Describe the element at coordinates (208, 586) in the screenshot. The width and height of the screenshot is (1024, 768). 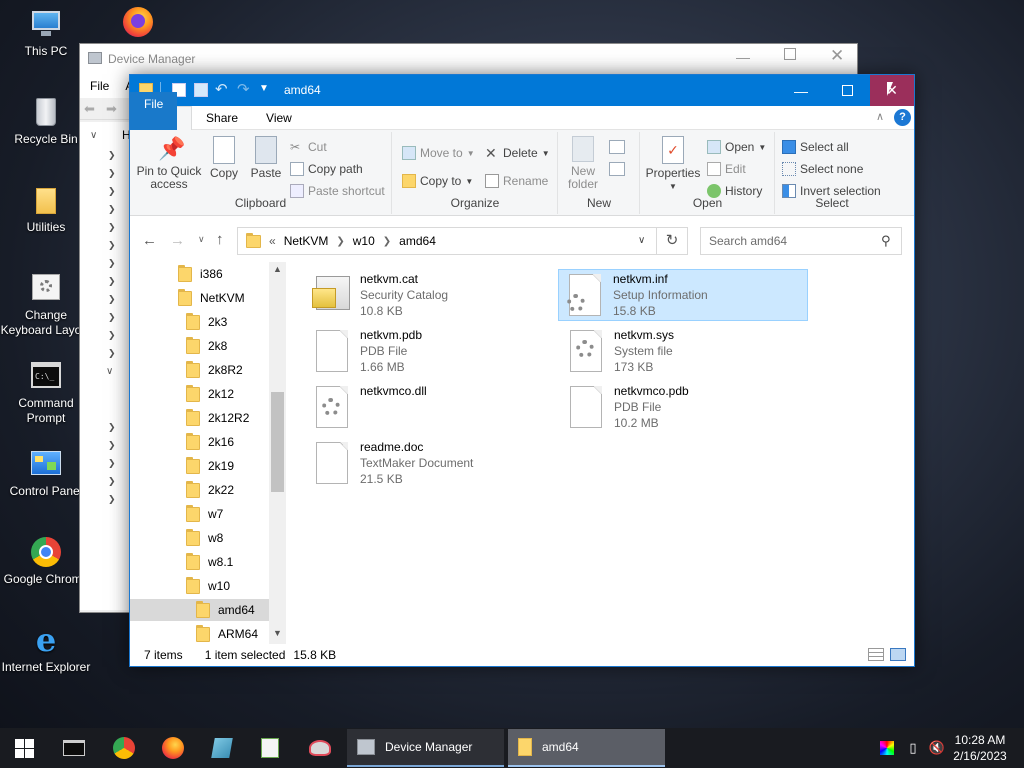
I see `nav-item: w10` at that location.